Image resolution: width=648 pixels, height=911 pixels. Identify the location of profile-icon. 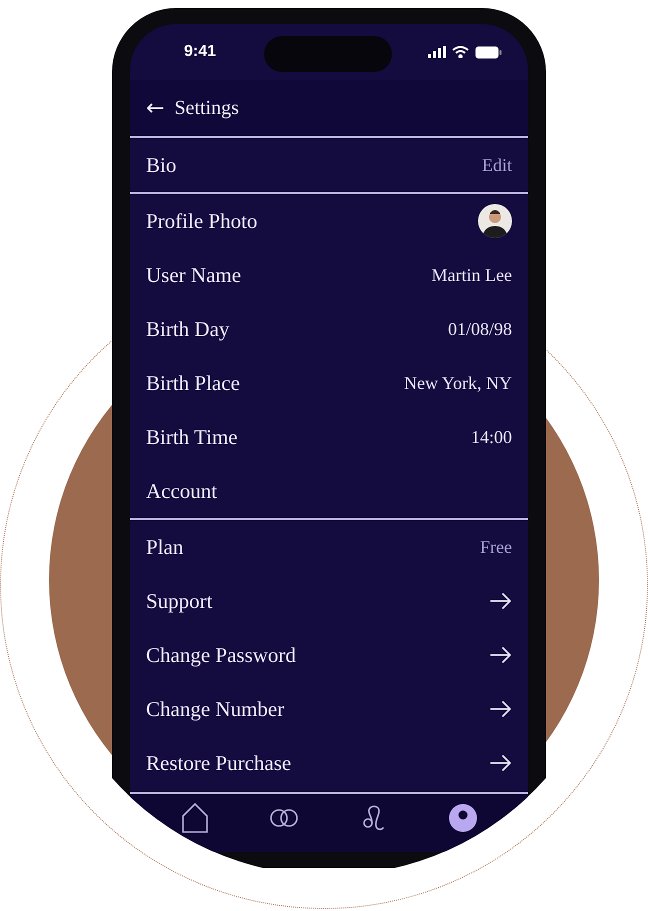
(463, 818).